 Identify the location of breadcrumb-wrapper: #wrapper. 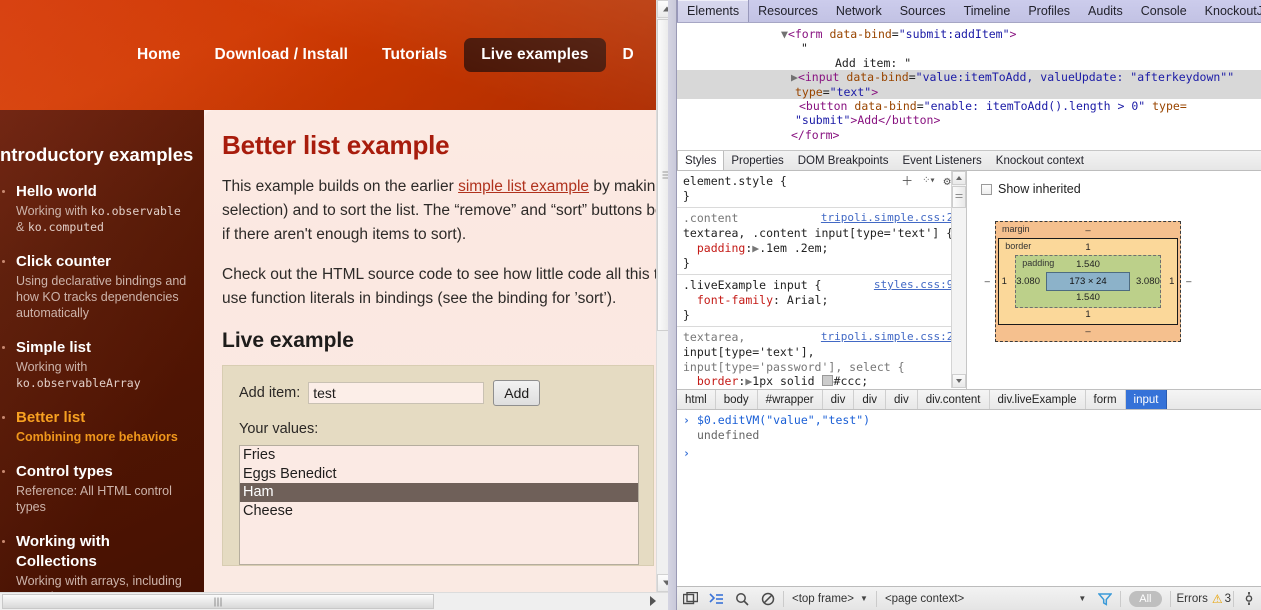
(790, 399).